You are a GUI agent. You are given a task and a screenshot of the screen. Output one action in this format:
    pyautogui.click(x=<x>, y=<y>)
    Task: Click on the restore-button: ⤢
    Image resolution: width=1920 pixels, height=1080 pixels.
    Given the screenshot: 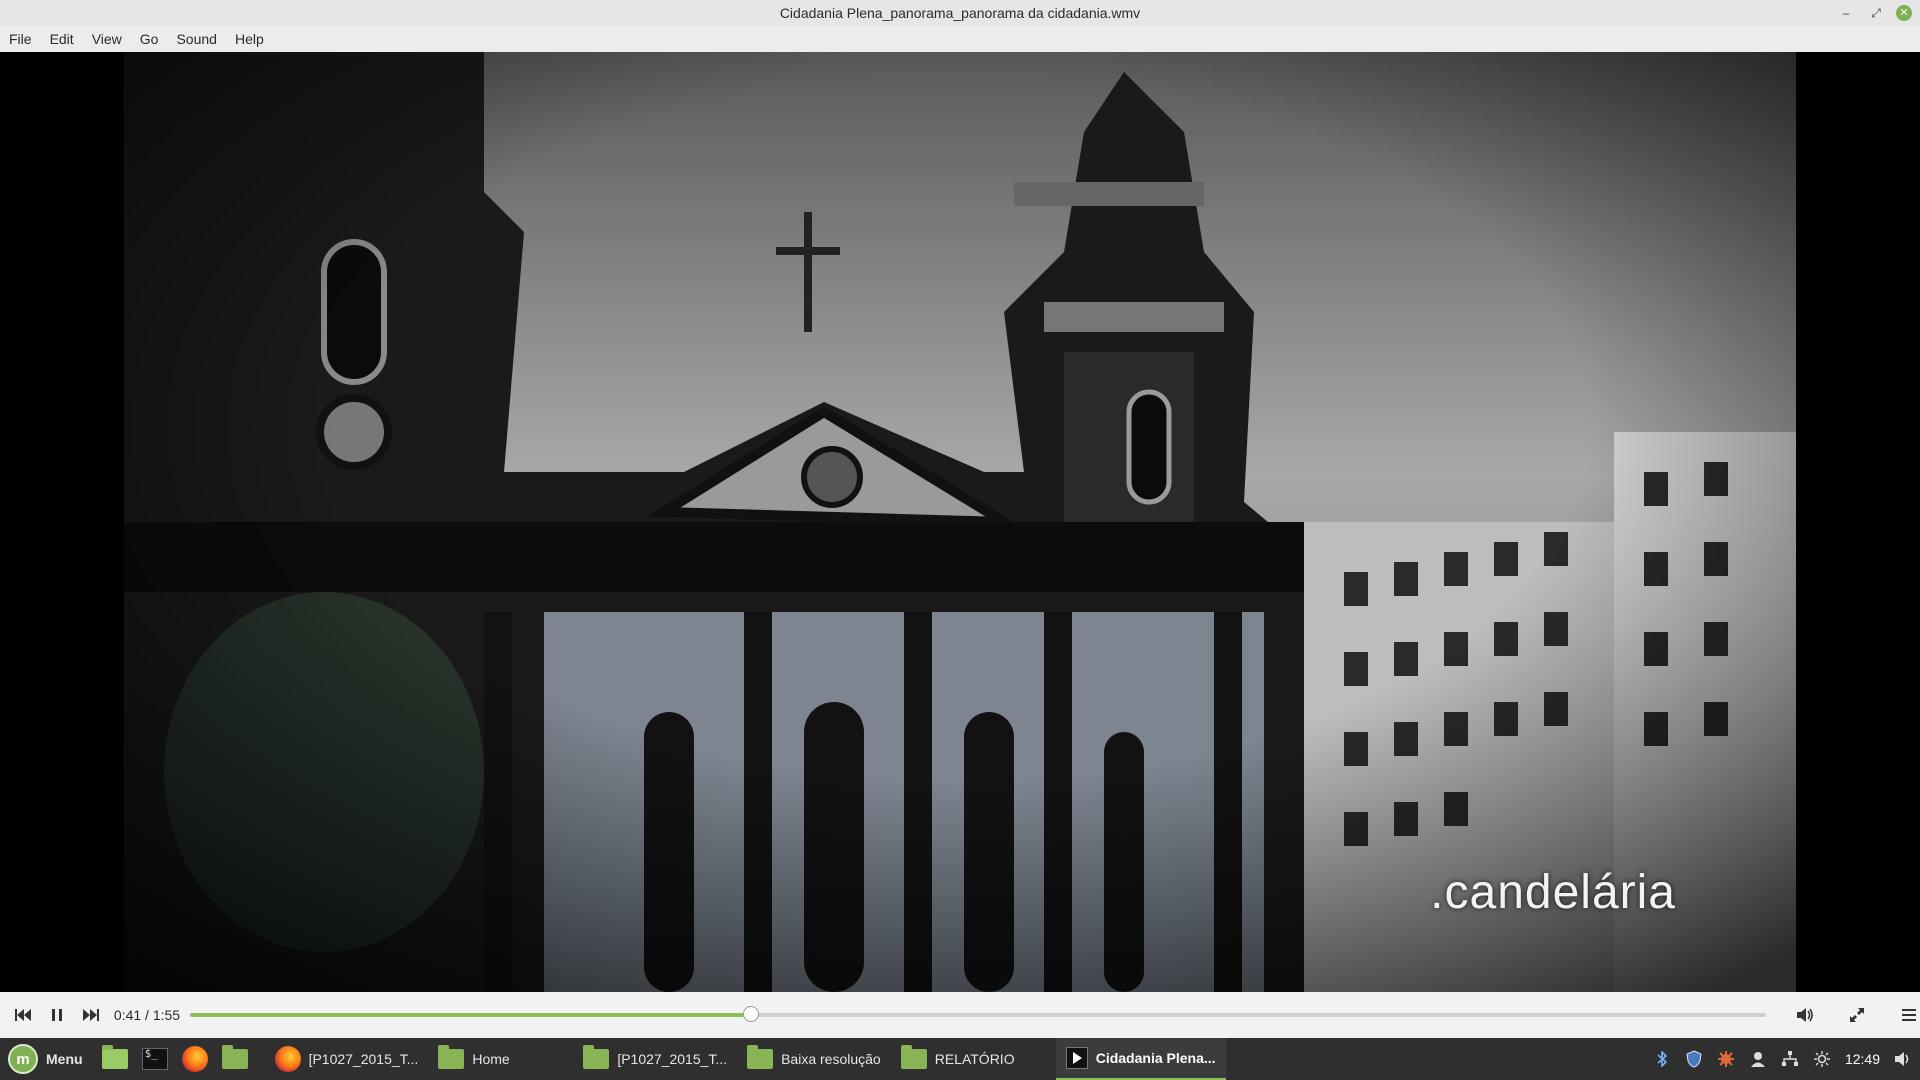 What is the action you would take?
    pyautogui.click(x=1876, y=13)
    